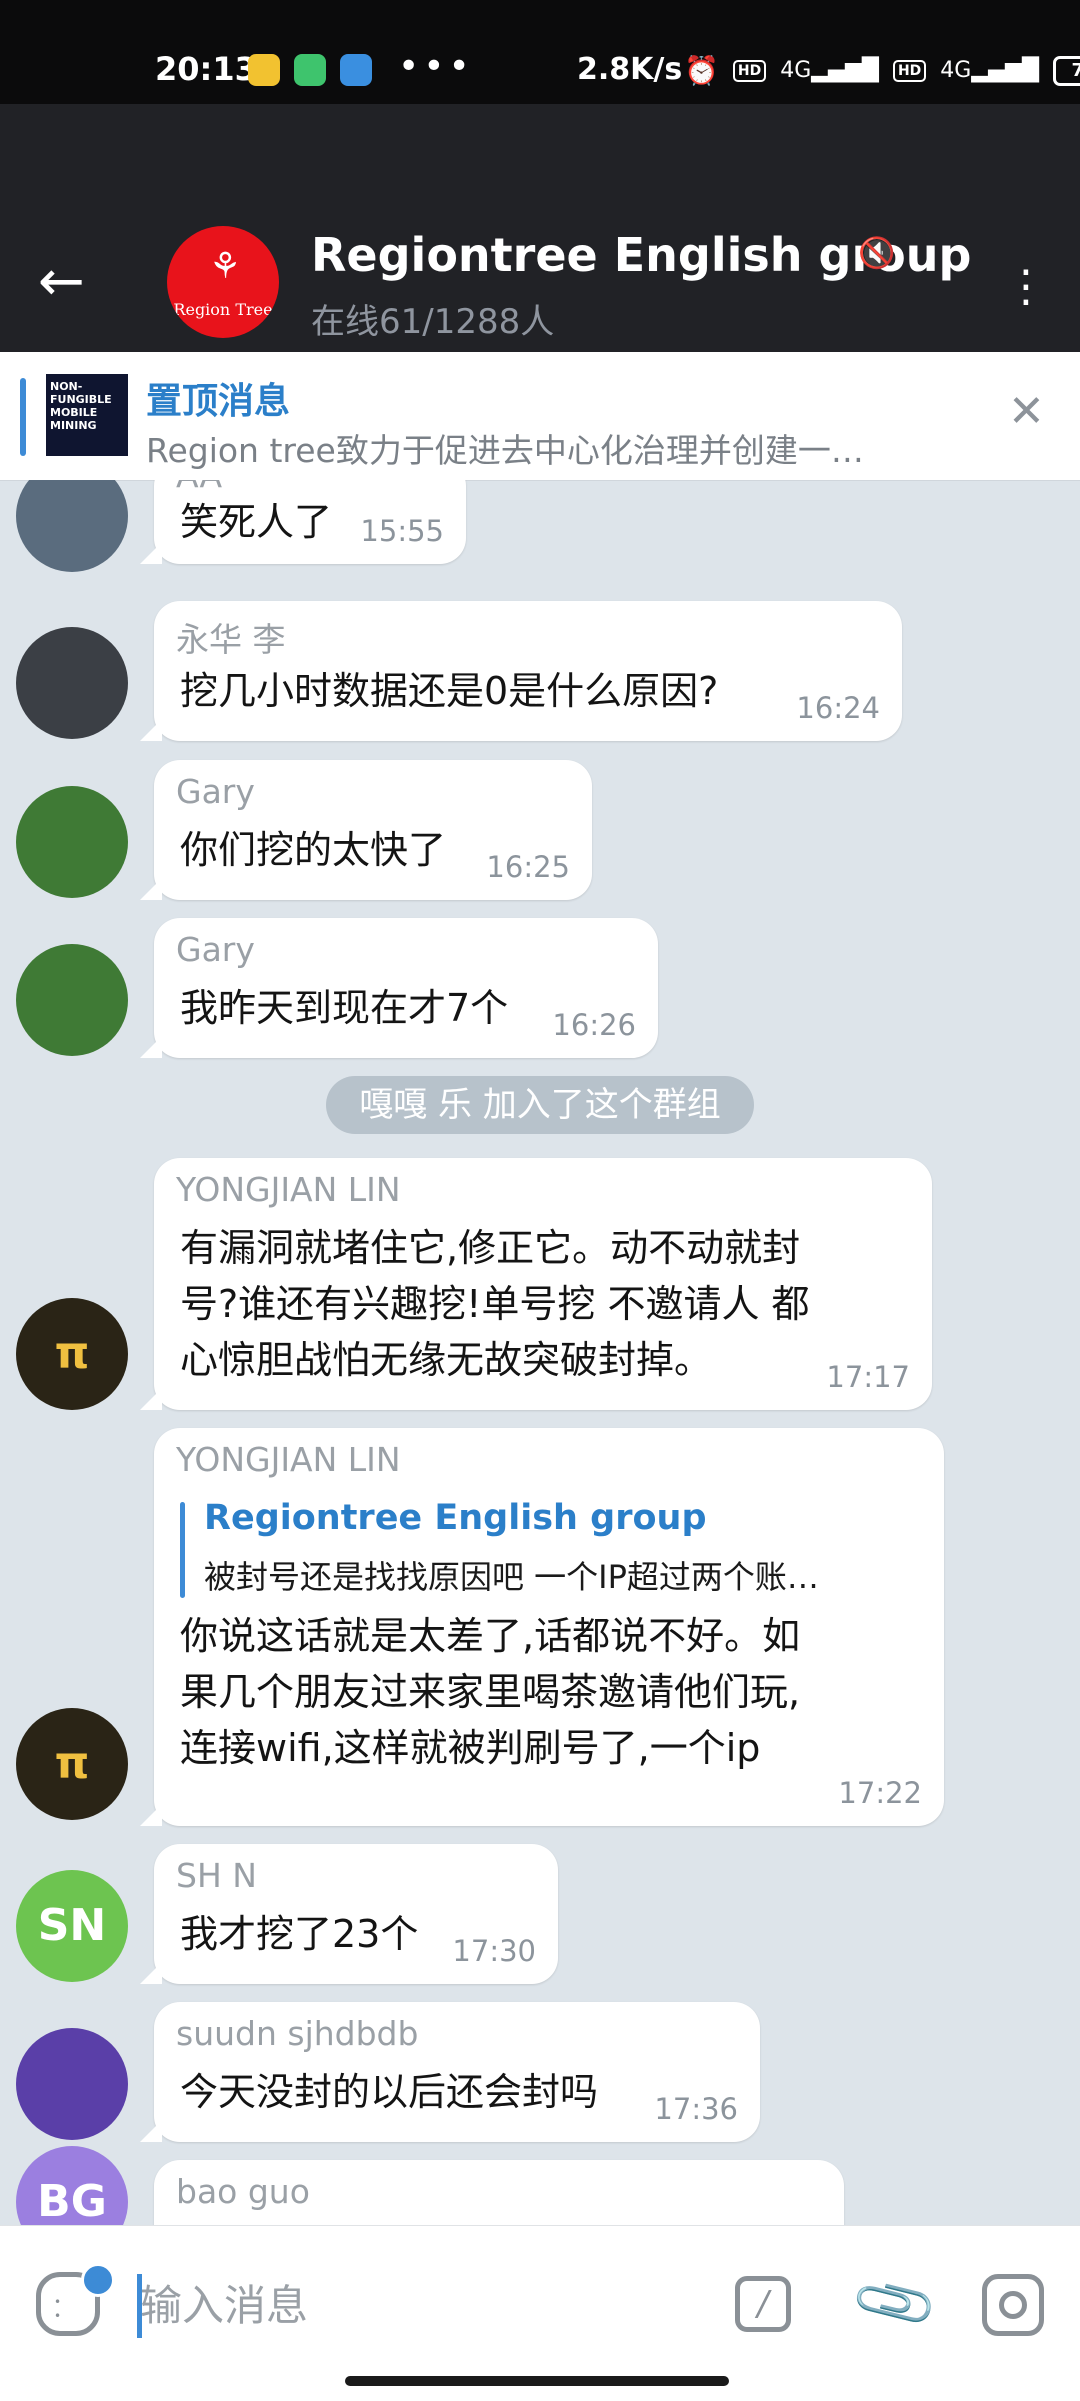 The height and width of the screenshot is (2401, 1080). I want to click on message-time: 16:24, so click(838, 708).